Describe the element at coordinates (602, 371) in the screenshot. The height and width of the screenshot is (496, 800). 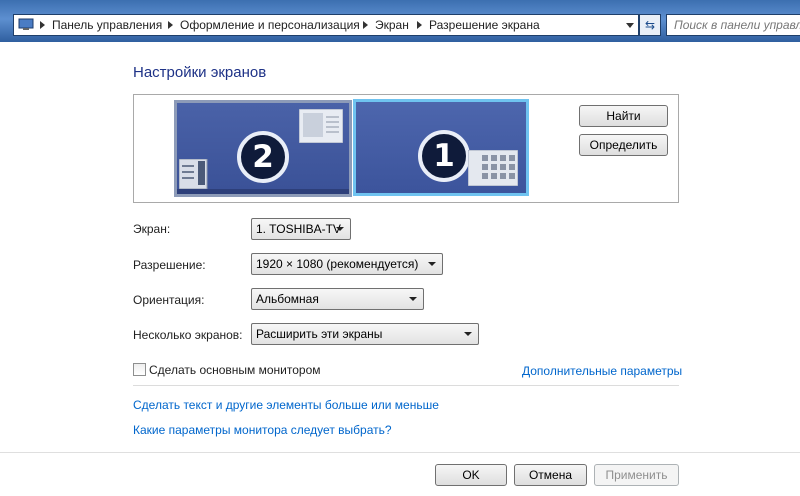
I see `advanced-settings-link: Дополнительные параметры` at that location.